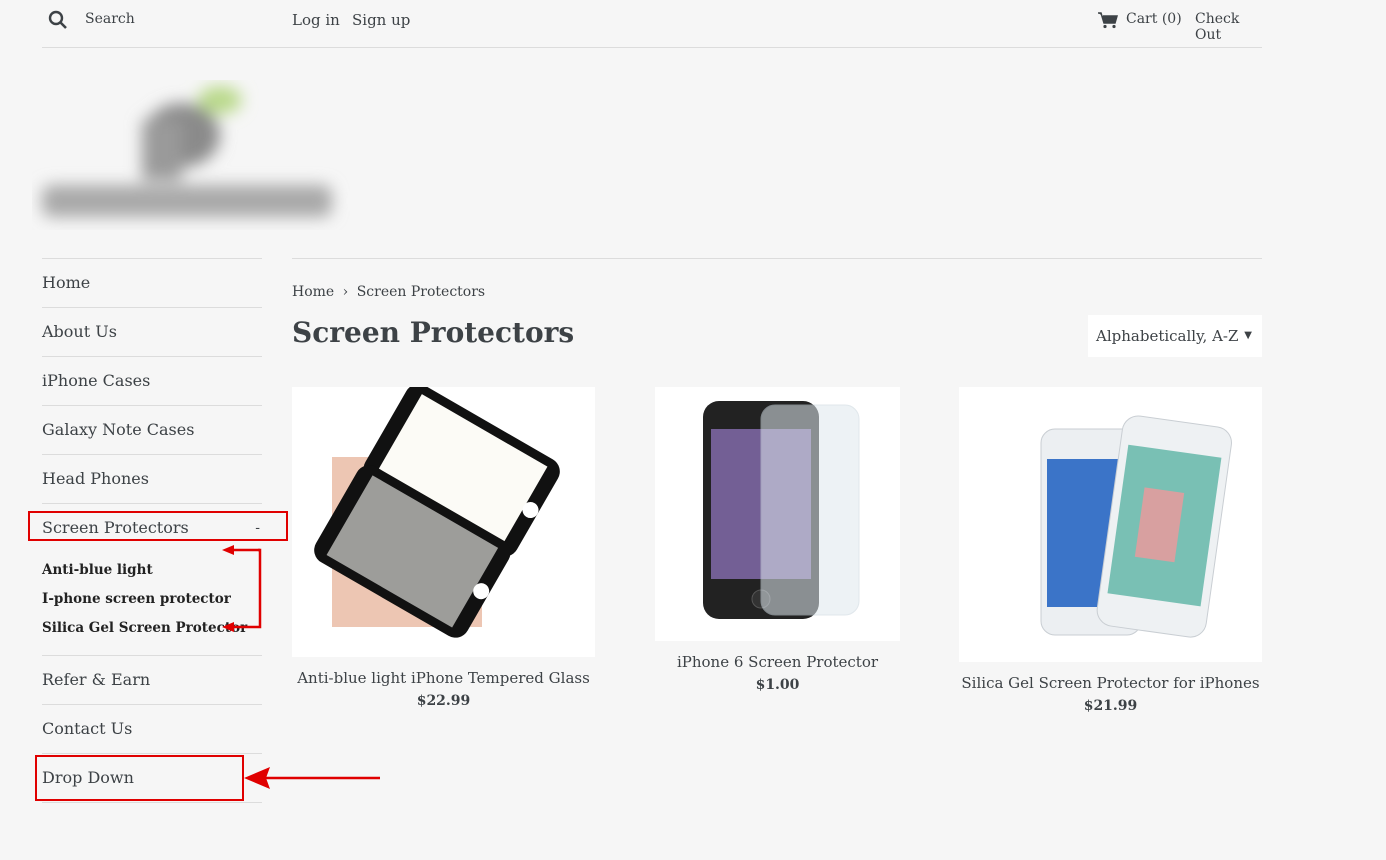  Describe the element at coordinates (381, 20) in the screenshot. I see `signup-link: Sign up` at that location.